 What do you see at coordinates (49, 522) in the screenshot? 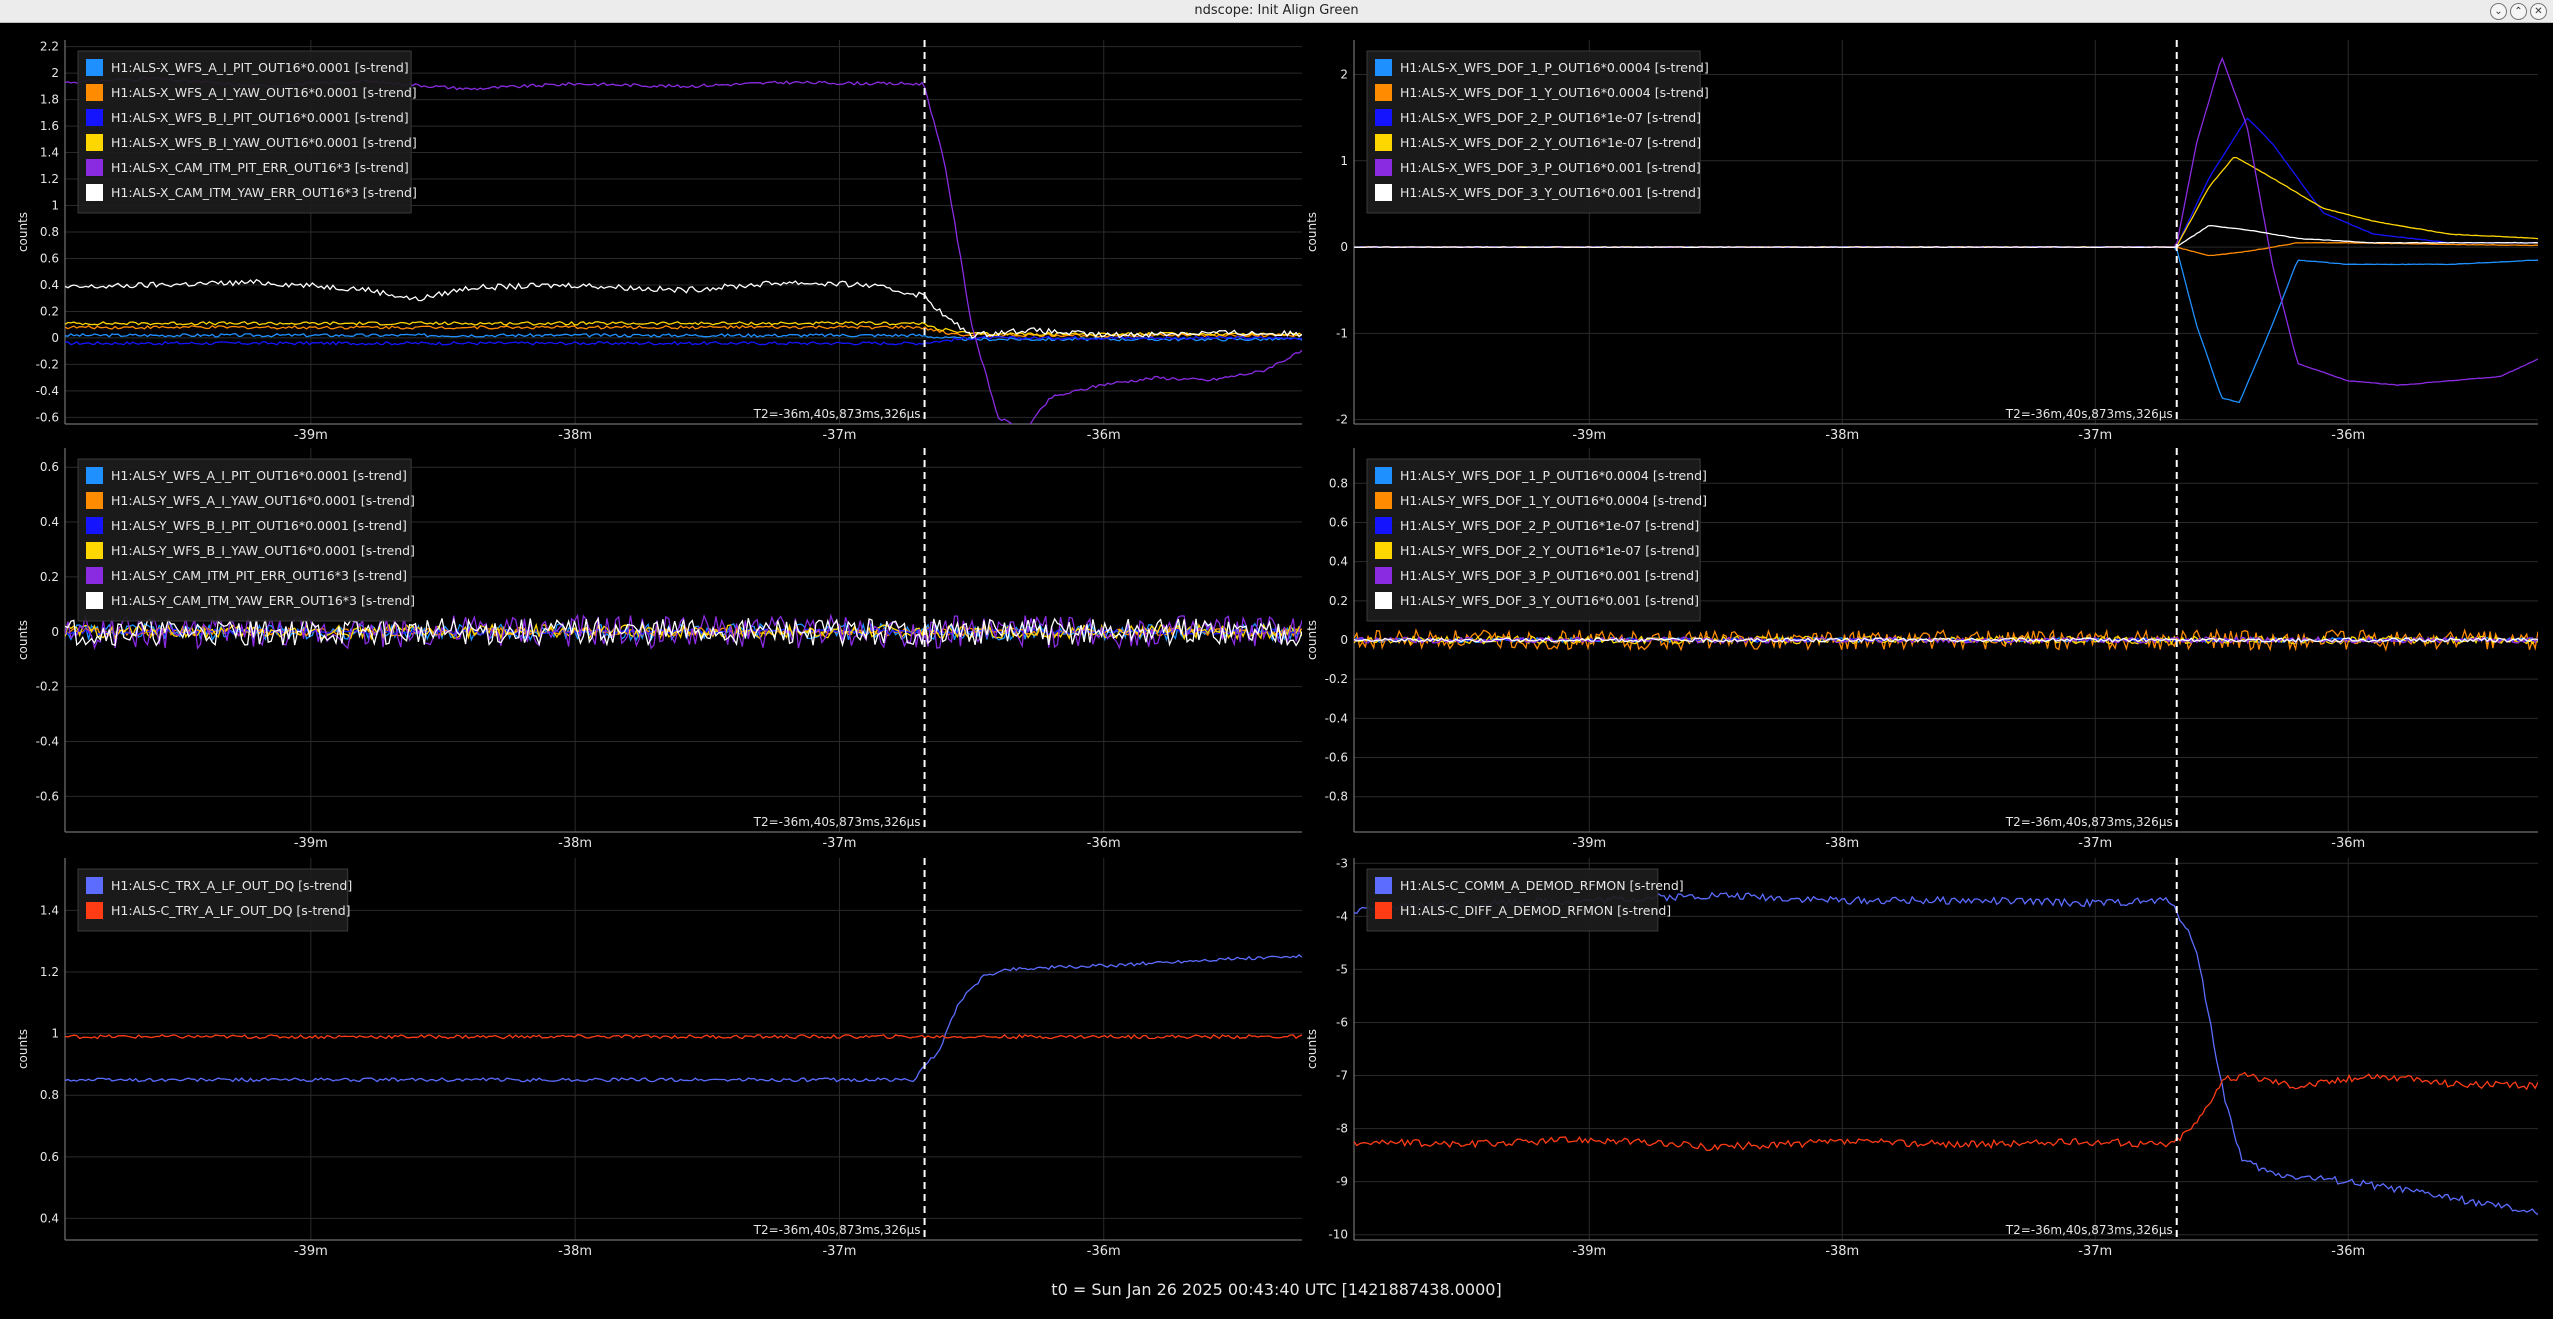
I see `y-tick-label: 0.4` at bounding box center [49, 522].